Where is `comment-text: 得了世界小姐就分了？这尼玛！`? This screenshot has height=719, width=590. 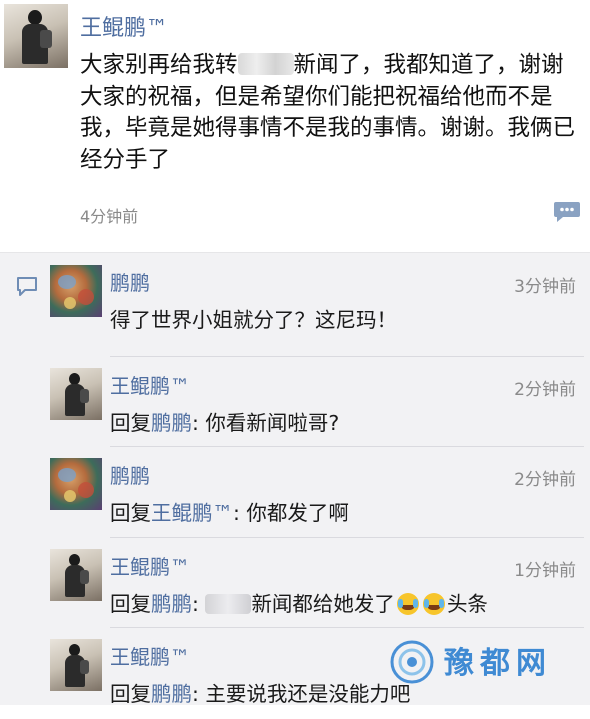
comment-text: 得了世界小姐就分了？这尼玛！ is located at coordinates (253, 320).